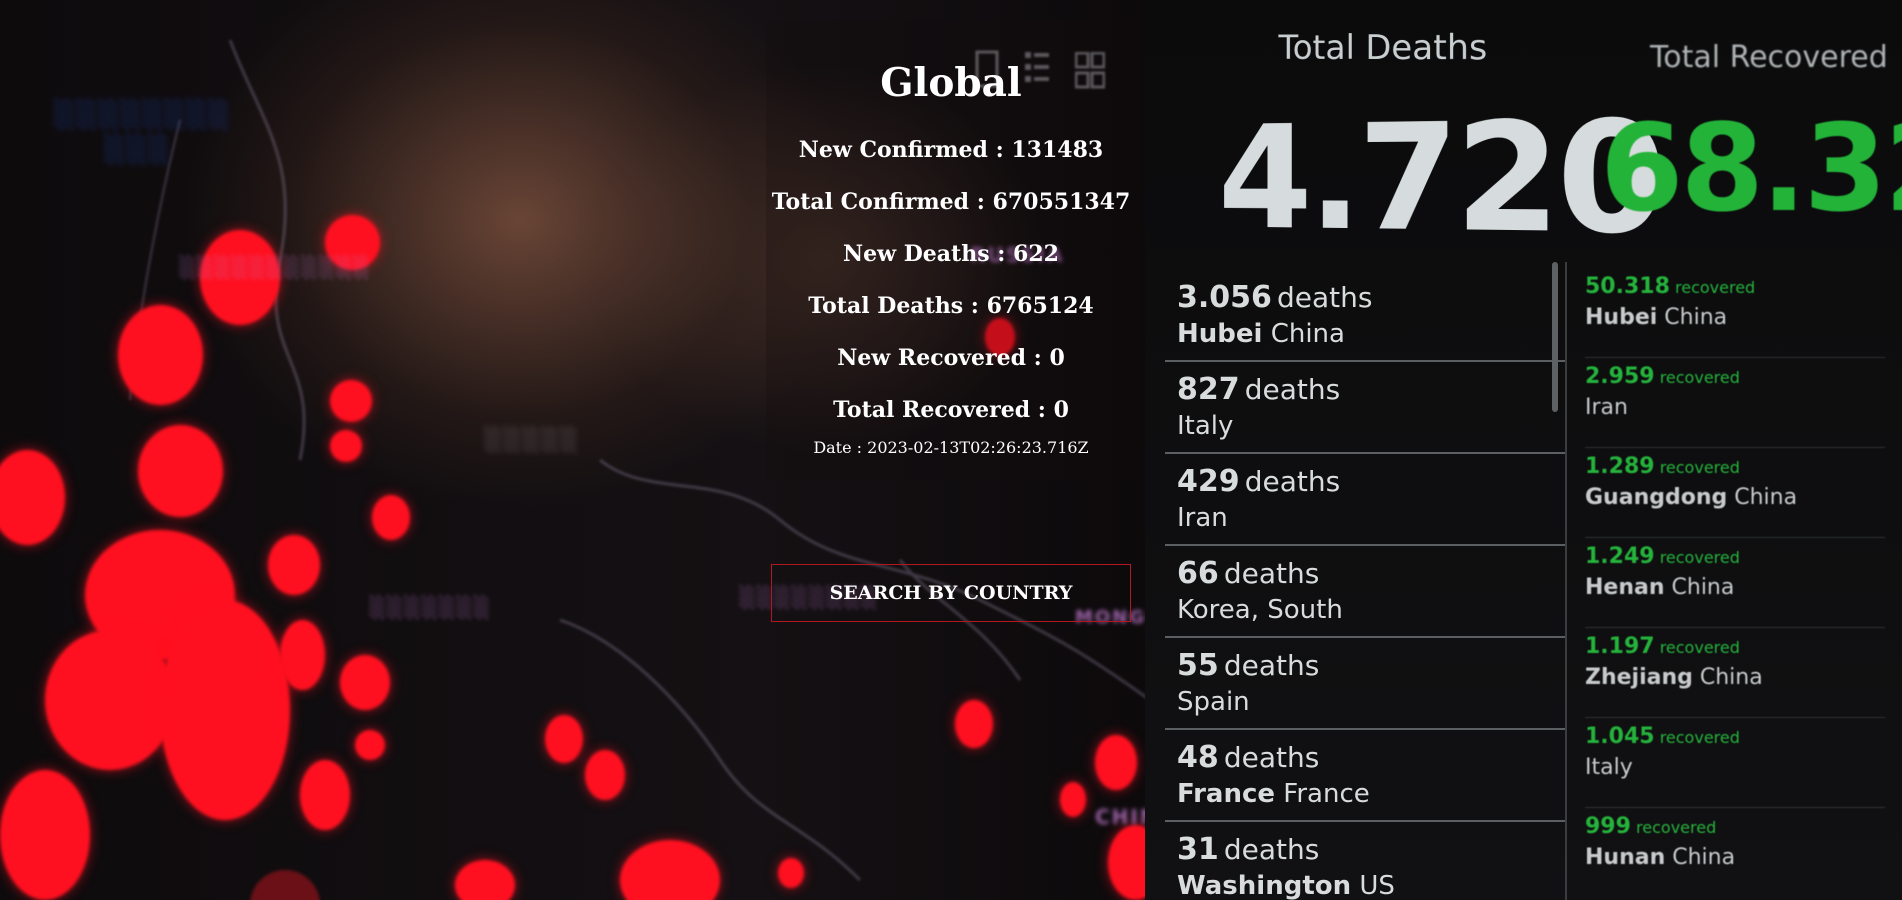  Describe the element at coordinates (1365, 684) in the screenshot. I see `list-item: 55 deaths Spain` at that location.